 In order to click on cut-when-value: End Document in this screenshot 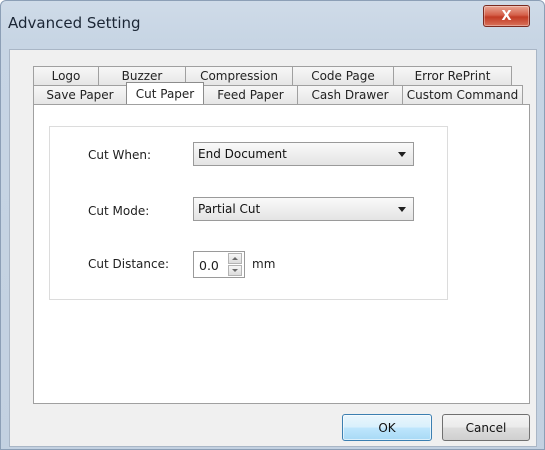, I will do `click(242, 154)`.